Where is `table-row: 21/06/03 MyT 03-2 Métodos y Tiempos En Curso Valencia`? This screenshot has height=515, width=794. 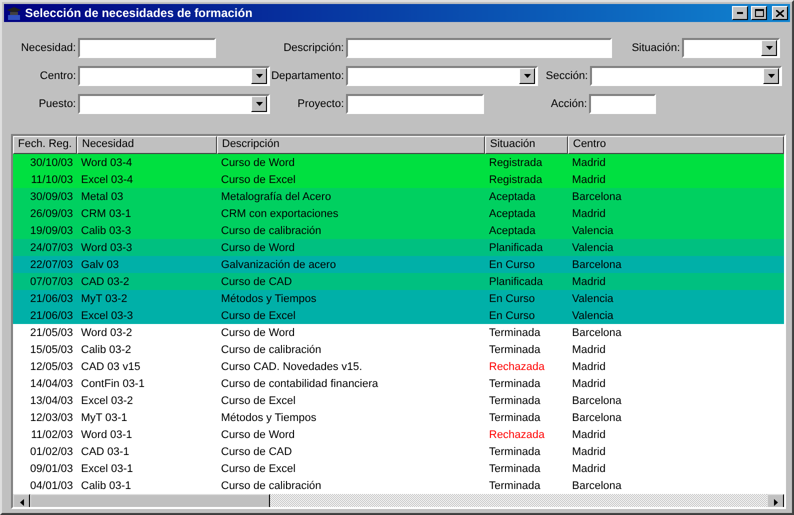
table-row: 21/06/03 MyT 03-2 Métodos y Tiempos En Curso Valencia is located at coordinates (398, 298).